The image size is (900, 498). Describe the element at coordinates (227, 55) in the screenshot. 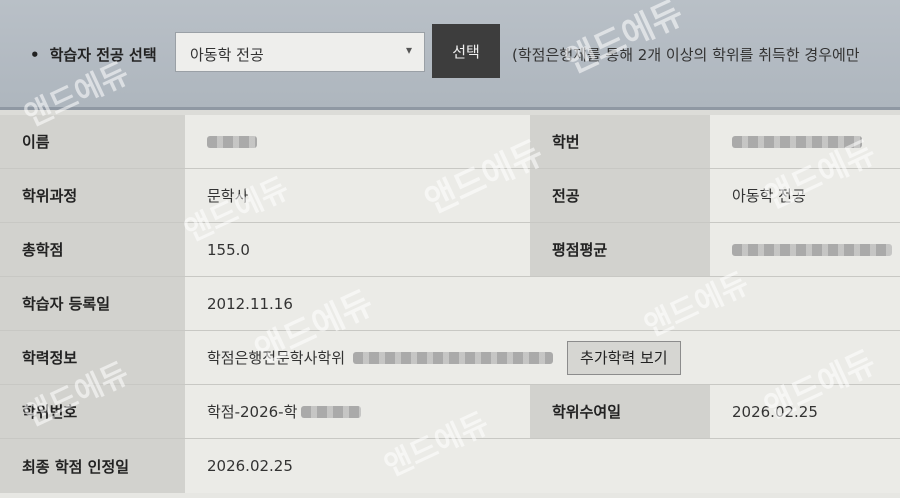

I see `major-select-value: 아동학 전공` at that location.